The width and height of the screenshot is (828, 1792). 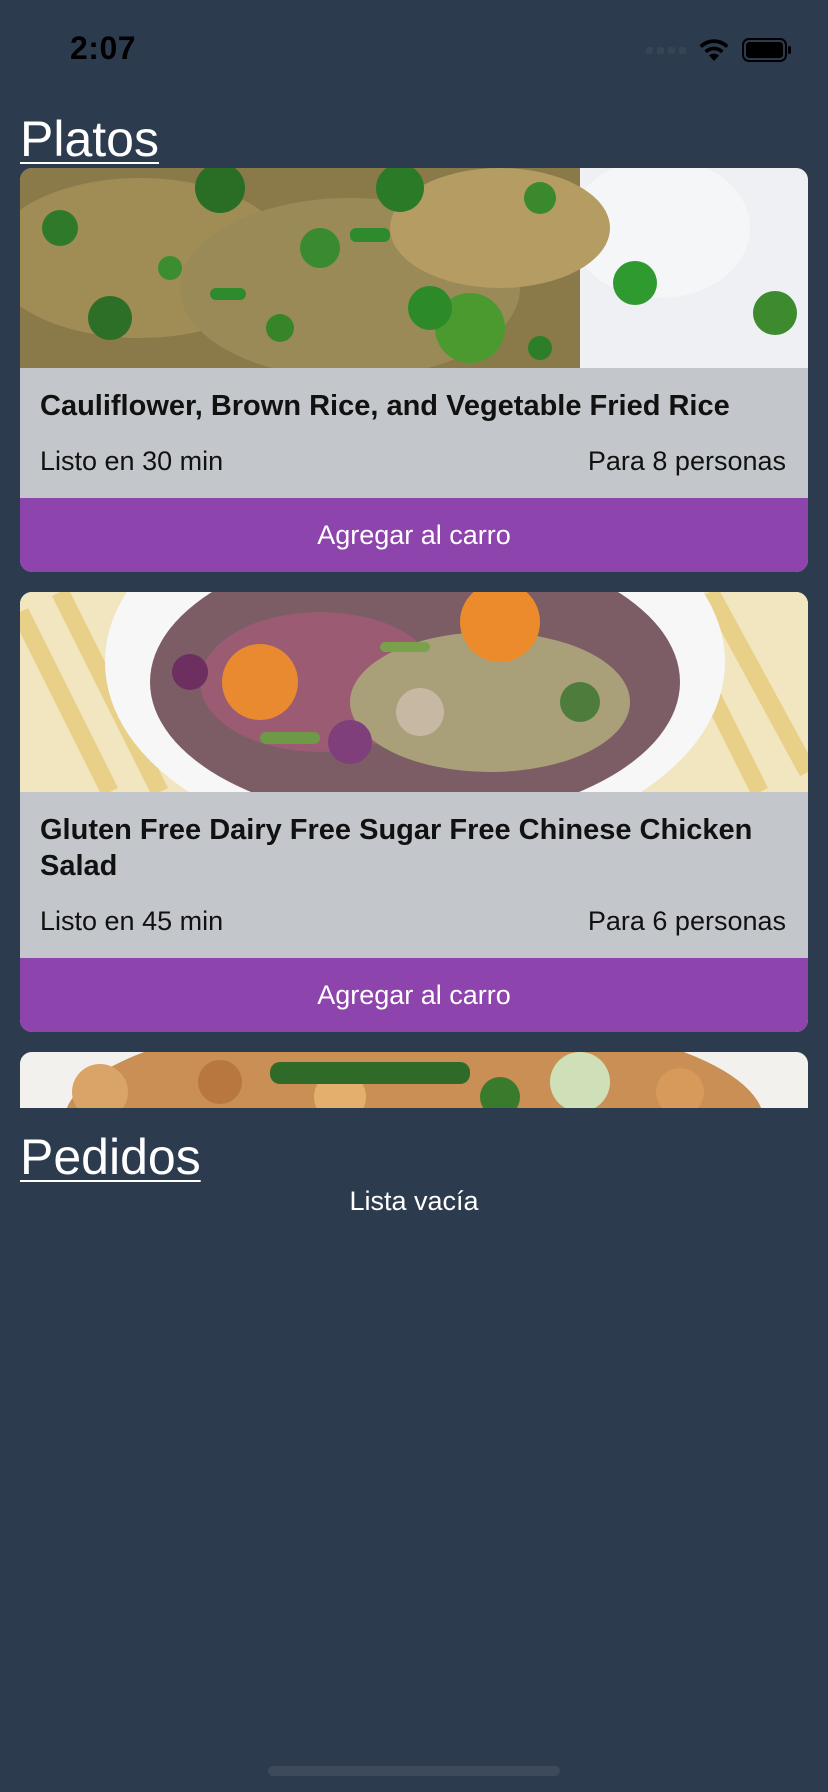 I want to click on status-time: 2:07, so click(x=103, y=48).